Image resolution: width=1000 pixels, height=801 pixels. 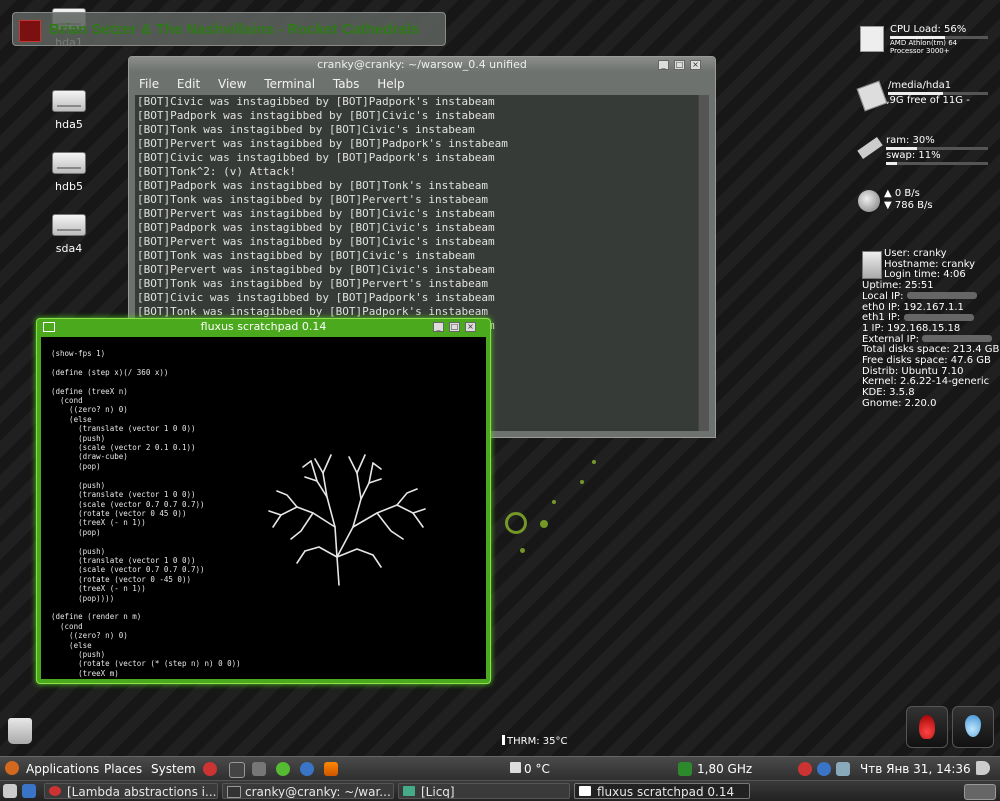 What do you see at coordinates (805, 769) in the screenshot?
I see `tray-app-icon` at bounding box center [805, 769].